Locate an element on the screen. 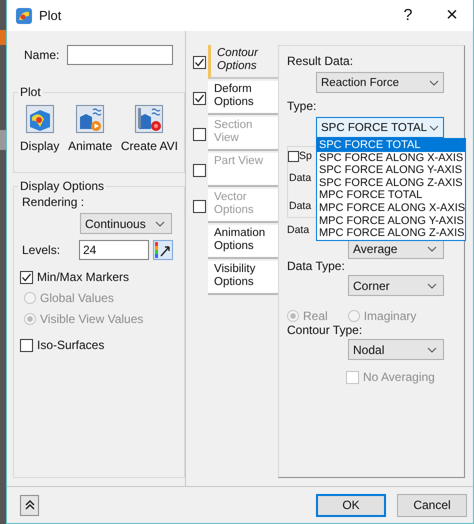  plot-tool-button: Display is located at coordinates (40, 129).